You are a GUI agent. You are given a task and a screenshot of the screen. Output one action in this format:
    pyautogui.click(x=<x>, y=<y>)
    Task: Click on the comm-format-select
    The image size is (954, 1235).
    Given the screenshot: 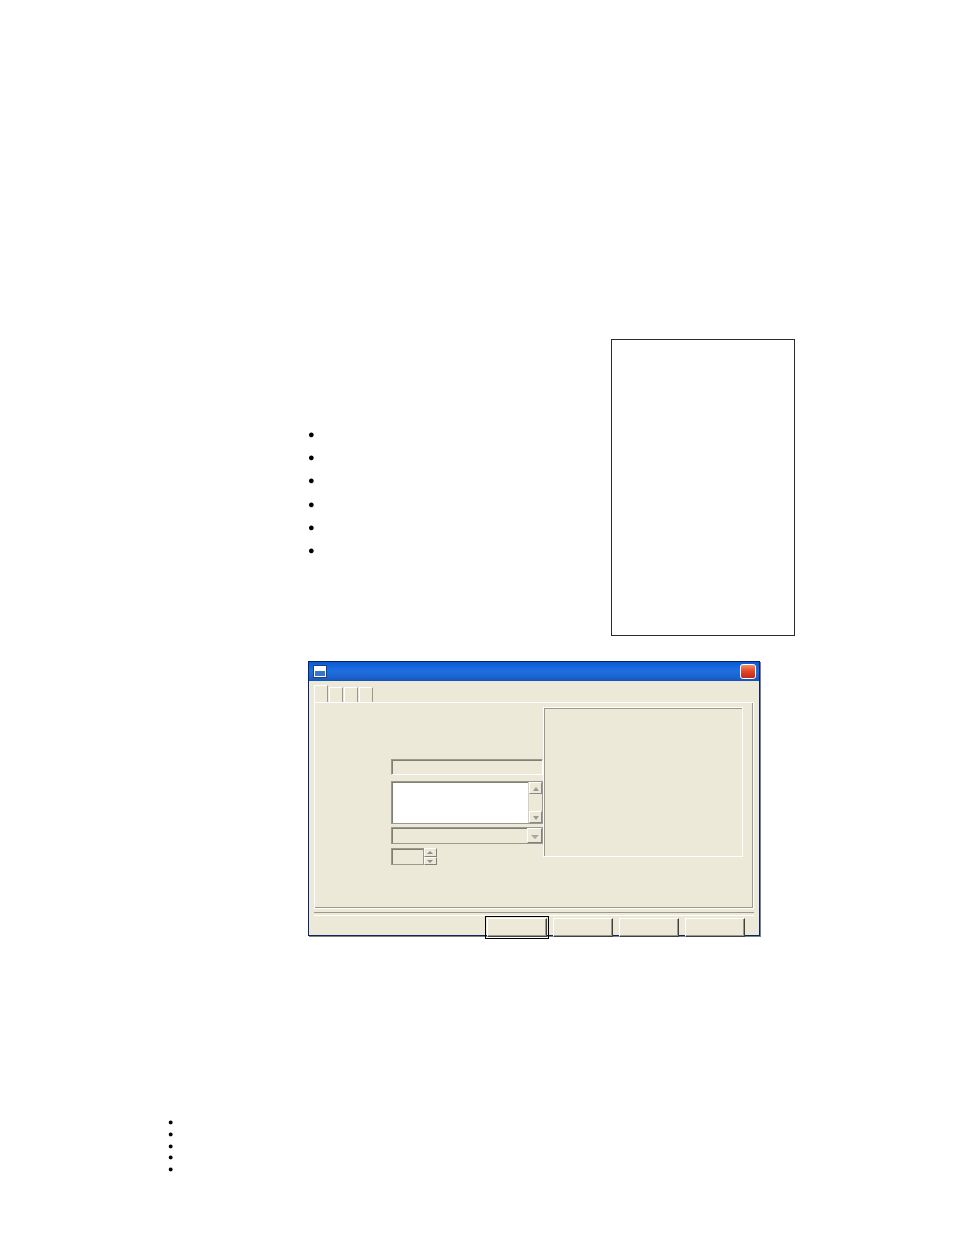 What is the action you would take?
    pyautogui.click(x=467, y=835)
    